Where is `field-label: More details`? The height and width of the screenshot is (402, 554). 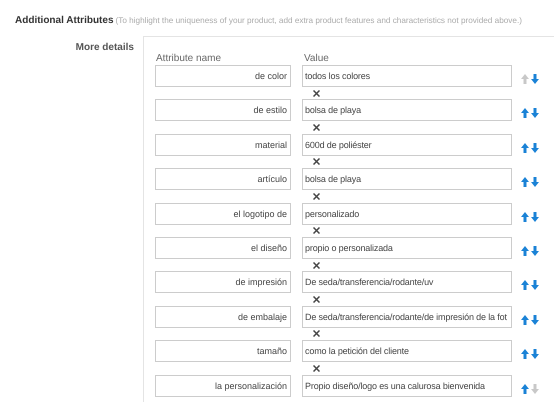 field-label: More details is located at coordinates (105, 47).